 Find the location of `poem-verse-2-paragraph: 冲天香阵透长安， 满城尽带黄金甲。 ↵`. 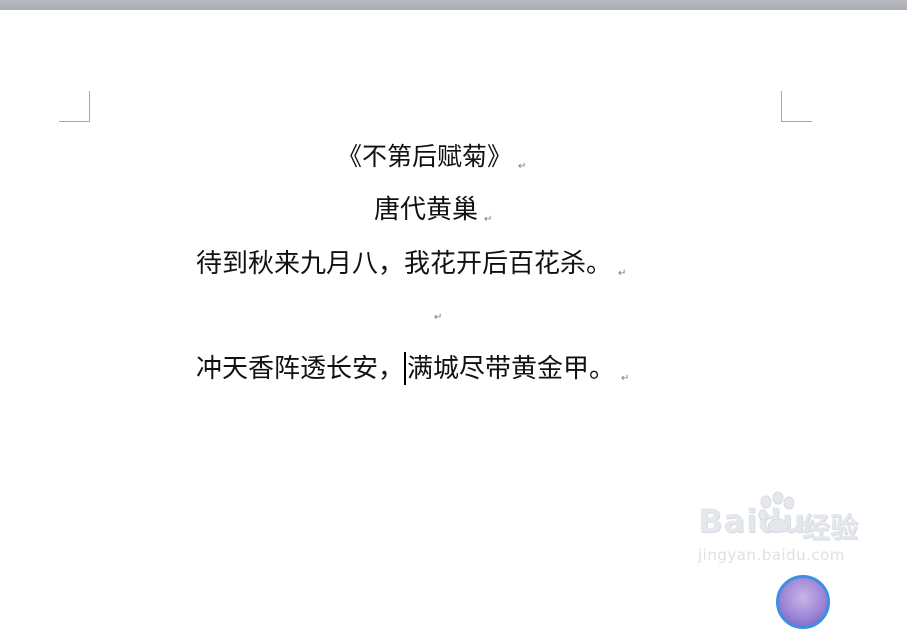

poem-verse-2-paragraph: 冲天香阵透长安， 满城尽带黄金甲。 ↵ is located at coordinates (412, 373).